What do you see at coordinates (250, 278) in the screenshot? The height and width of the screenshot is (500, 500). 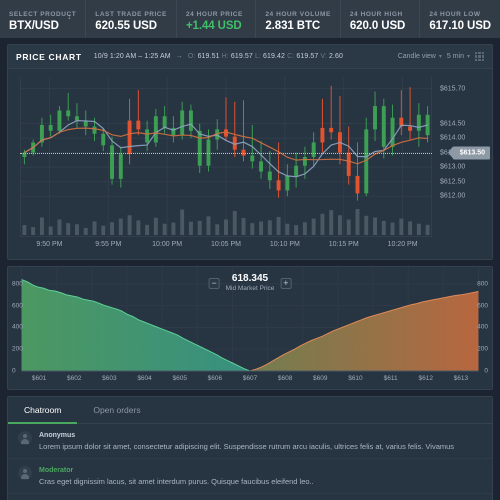 I see `mid-market-price-value: 618.345` at bounding box center [250, 278].